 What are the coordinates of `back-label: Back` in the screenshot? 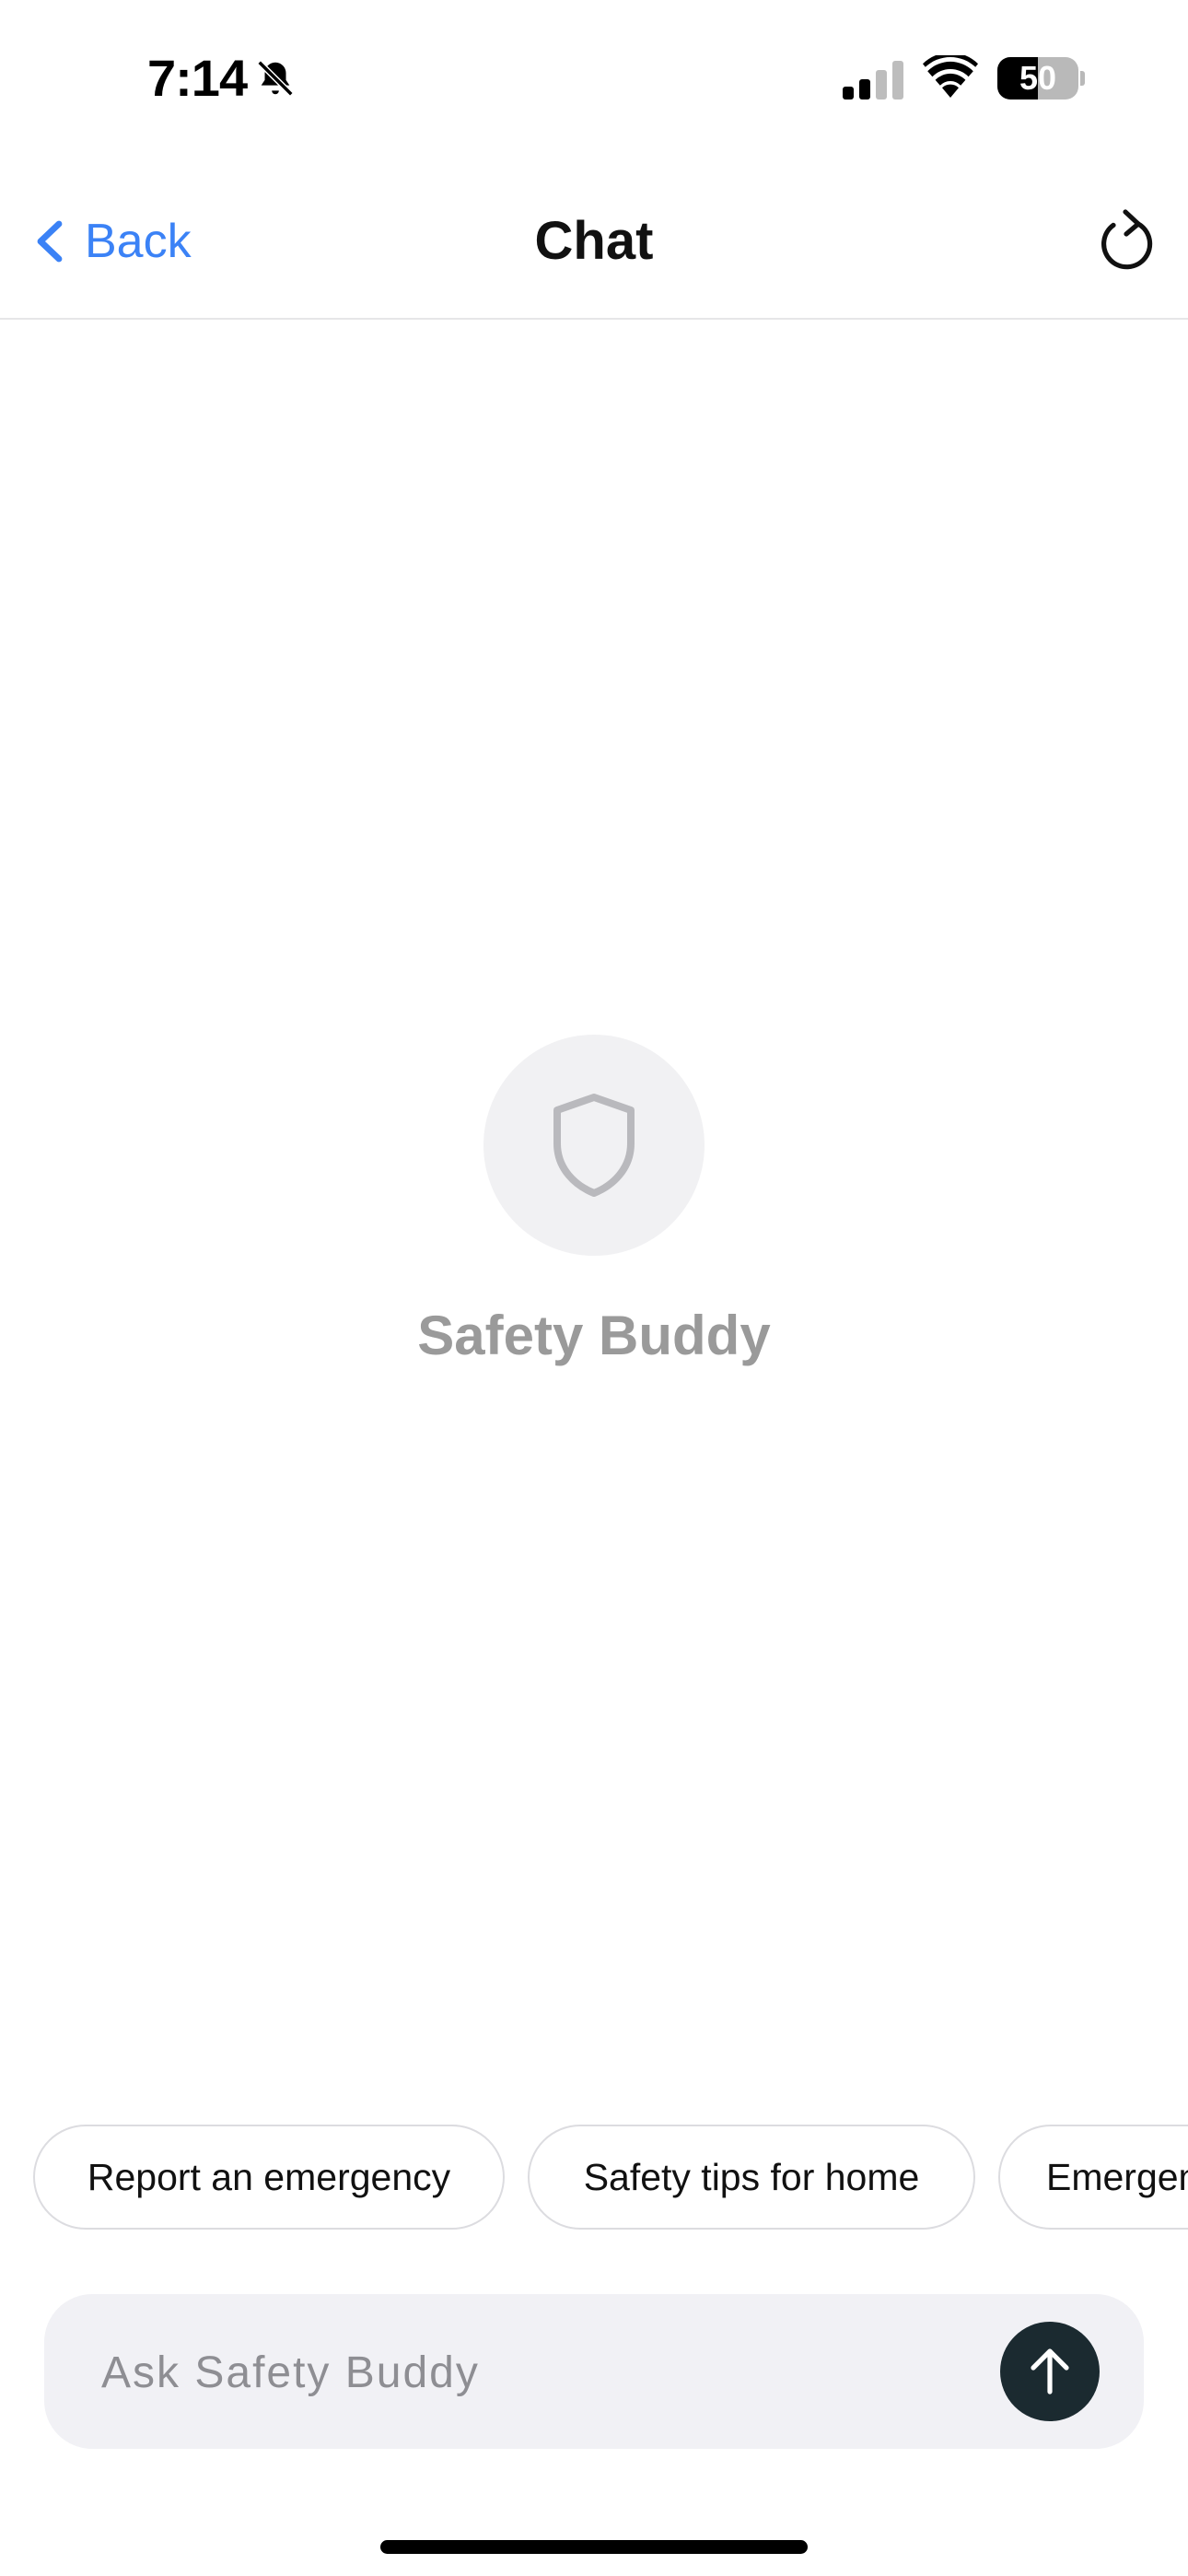 It's located at (138, 241).